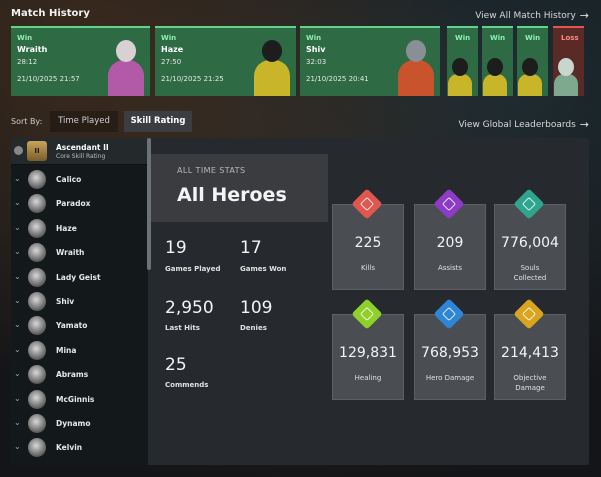 This screenshot has height=477, width=601. Describe the element at coordinates (256, 308) in the screenshot. I see `denies-value: 109` at that location.